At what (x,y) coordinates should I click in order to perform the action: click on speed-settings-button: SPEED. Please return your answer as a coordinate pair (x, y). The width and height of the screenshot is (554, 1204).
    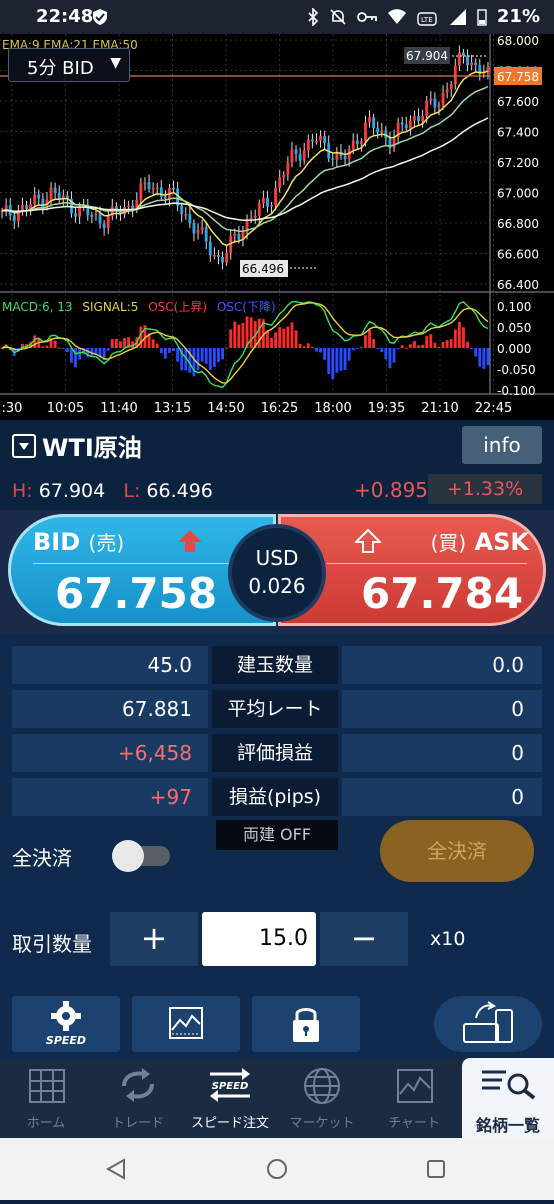
    Looking at the image, I should click on (66, 1024).